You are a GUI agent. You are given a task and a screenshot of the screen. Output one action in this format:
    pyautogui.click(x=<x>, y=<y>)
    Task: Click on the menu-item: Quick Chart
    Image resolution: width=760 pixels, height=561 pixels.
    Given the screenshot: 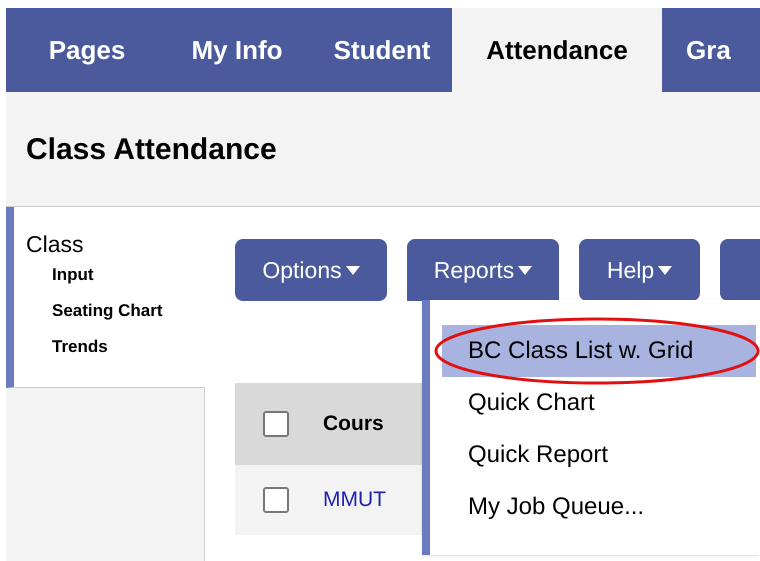 What is the action you would take?
    pyautogui.click(x=599, y=403)
    